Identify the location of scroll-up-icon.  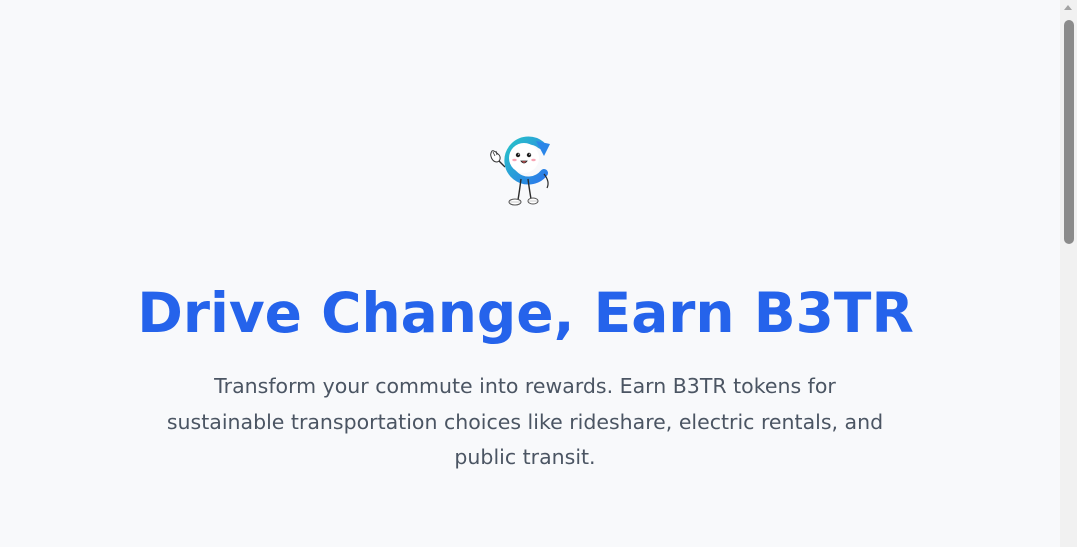
(1068, 7).